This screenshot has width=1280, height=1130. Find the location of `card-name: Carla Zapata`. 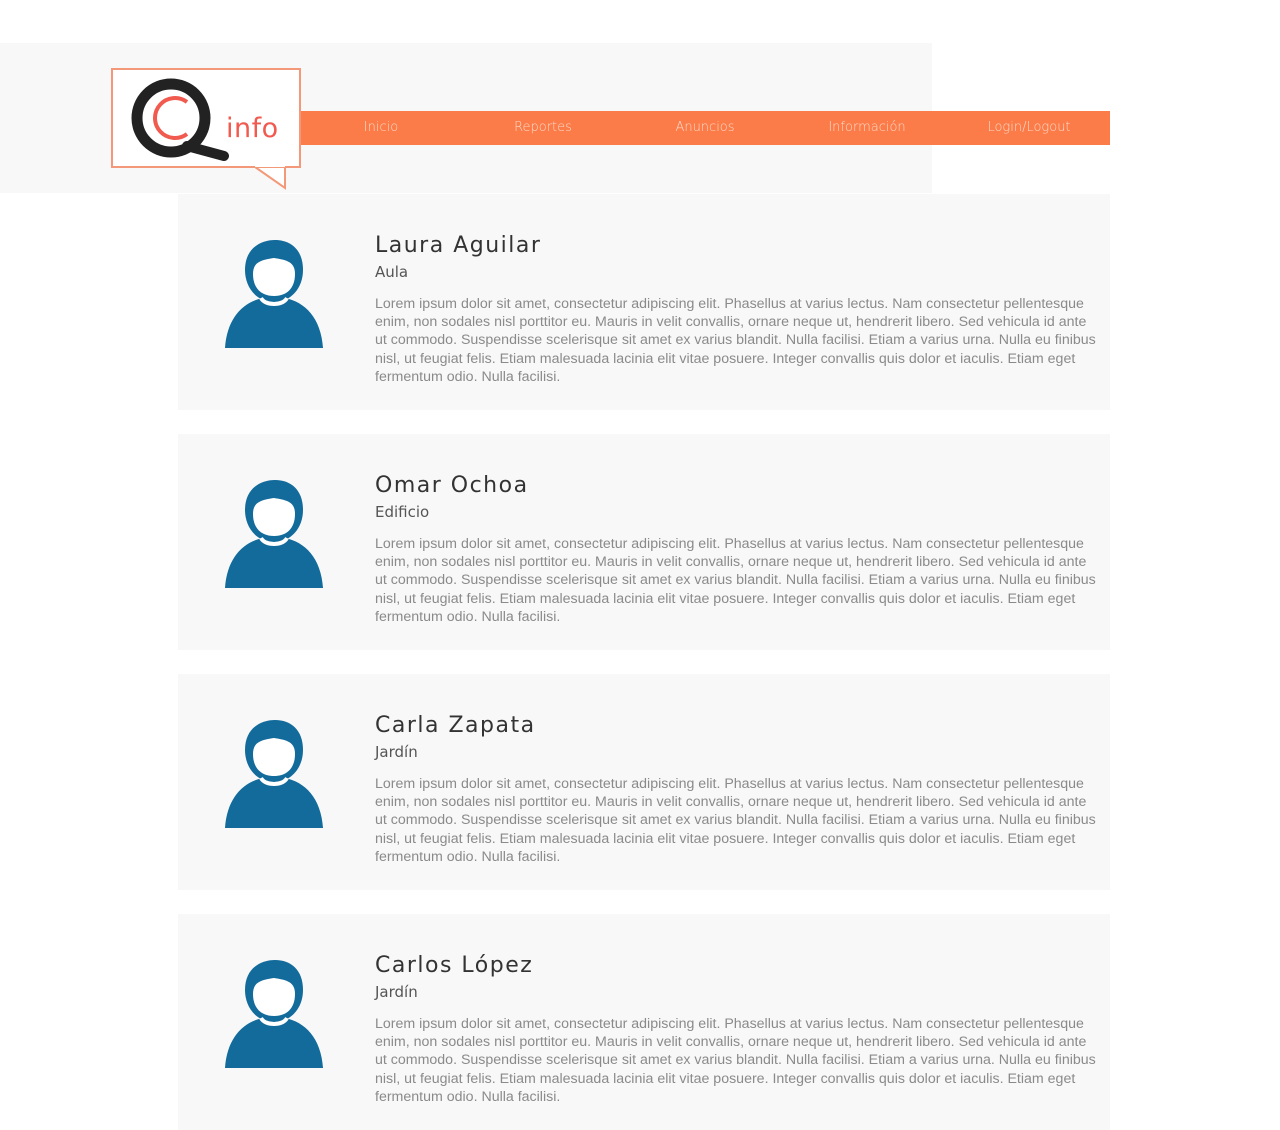

card-name: Carla Zapata is located at coordinates (455, 725).